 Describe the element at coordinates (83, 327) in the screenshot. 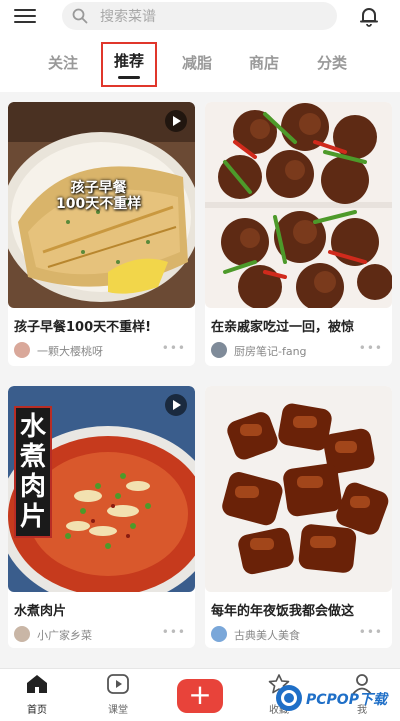

I see `recipe-title: 孩子早餐100天不重样!` at that location.